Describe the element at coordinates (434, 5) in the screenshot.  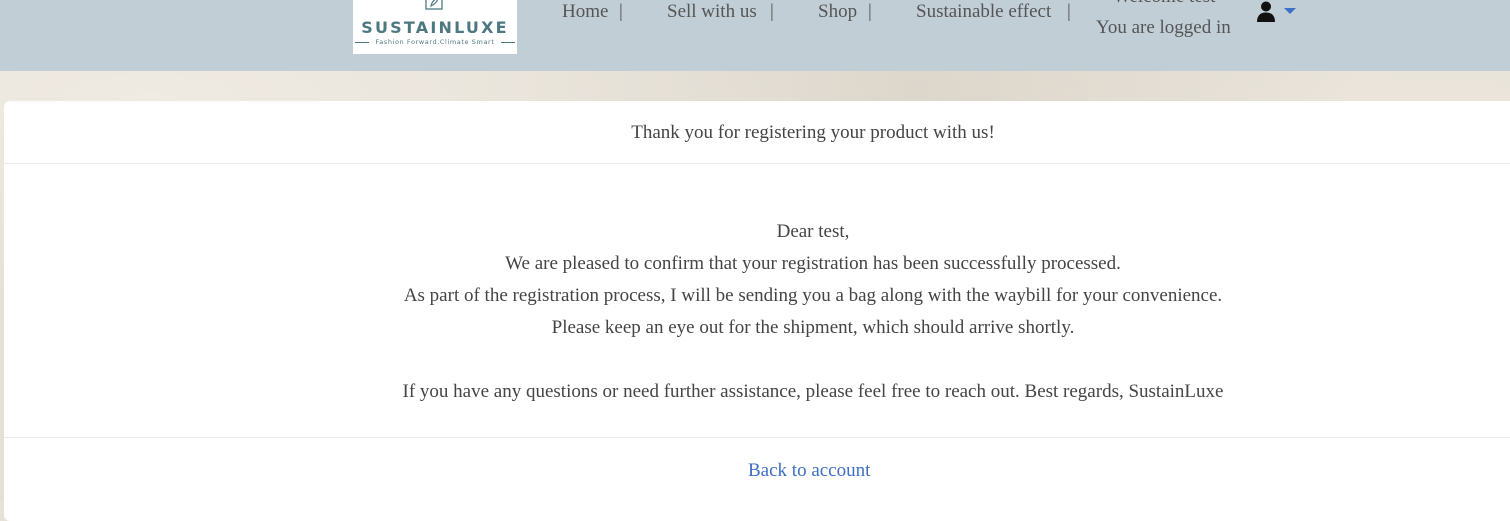
I see `leaf-icon` at that location.